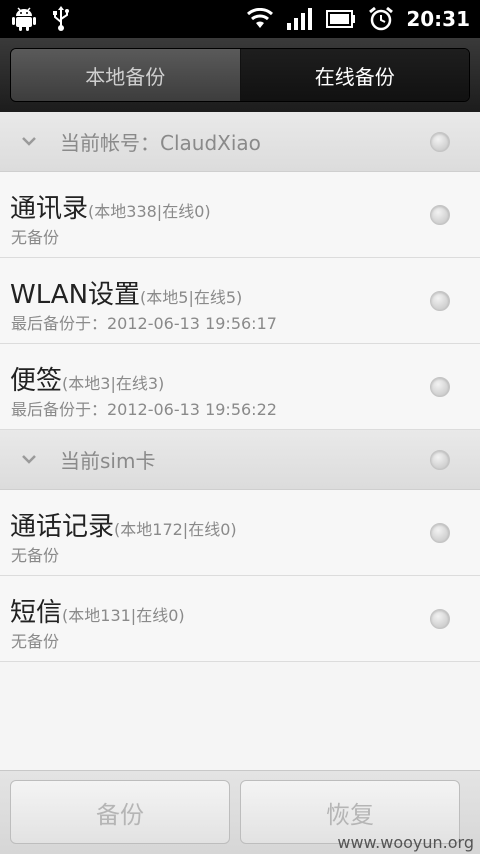  I want to click on item-counts: (本地3|在线3), so click(113, 383).